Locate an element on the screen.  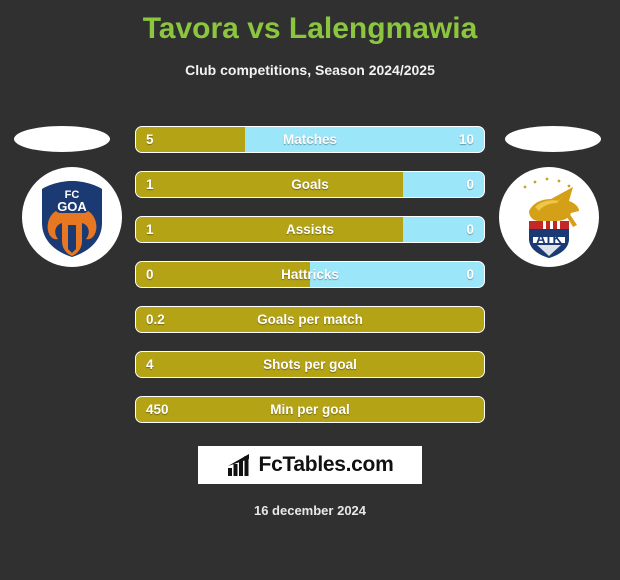
stat-label: Goals is located at coordinates (310, 184).